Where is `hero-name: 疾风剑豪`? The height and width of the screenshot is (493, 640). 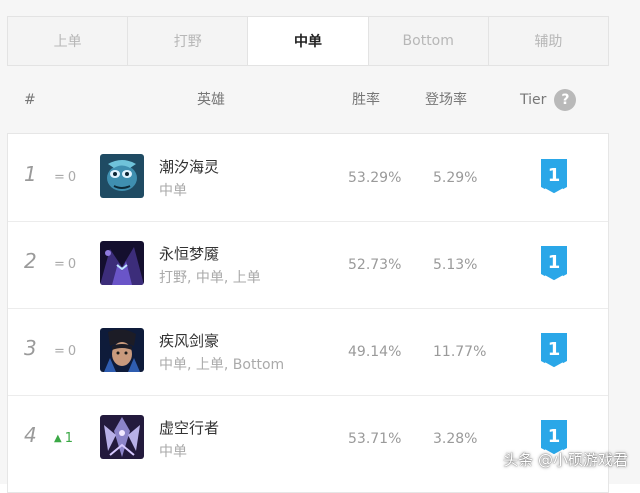 hero-name: 疾风剑豪 is located at coordinates (189, 340).